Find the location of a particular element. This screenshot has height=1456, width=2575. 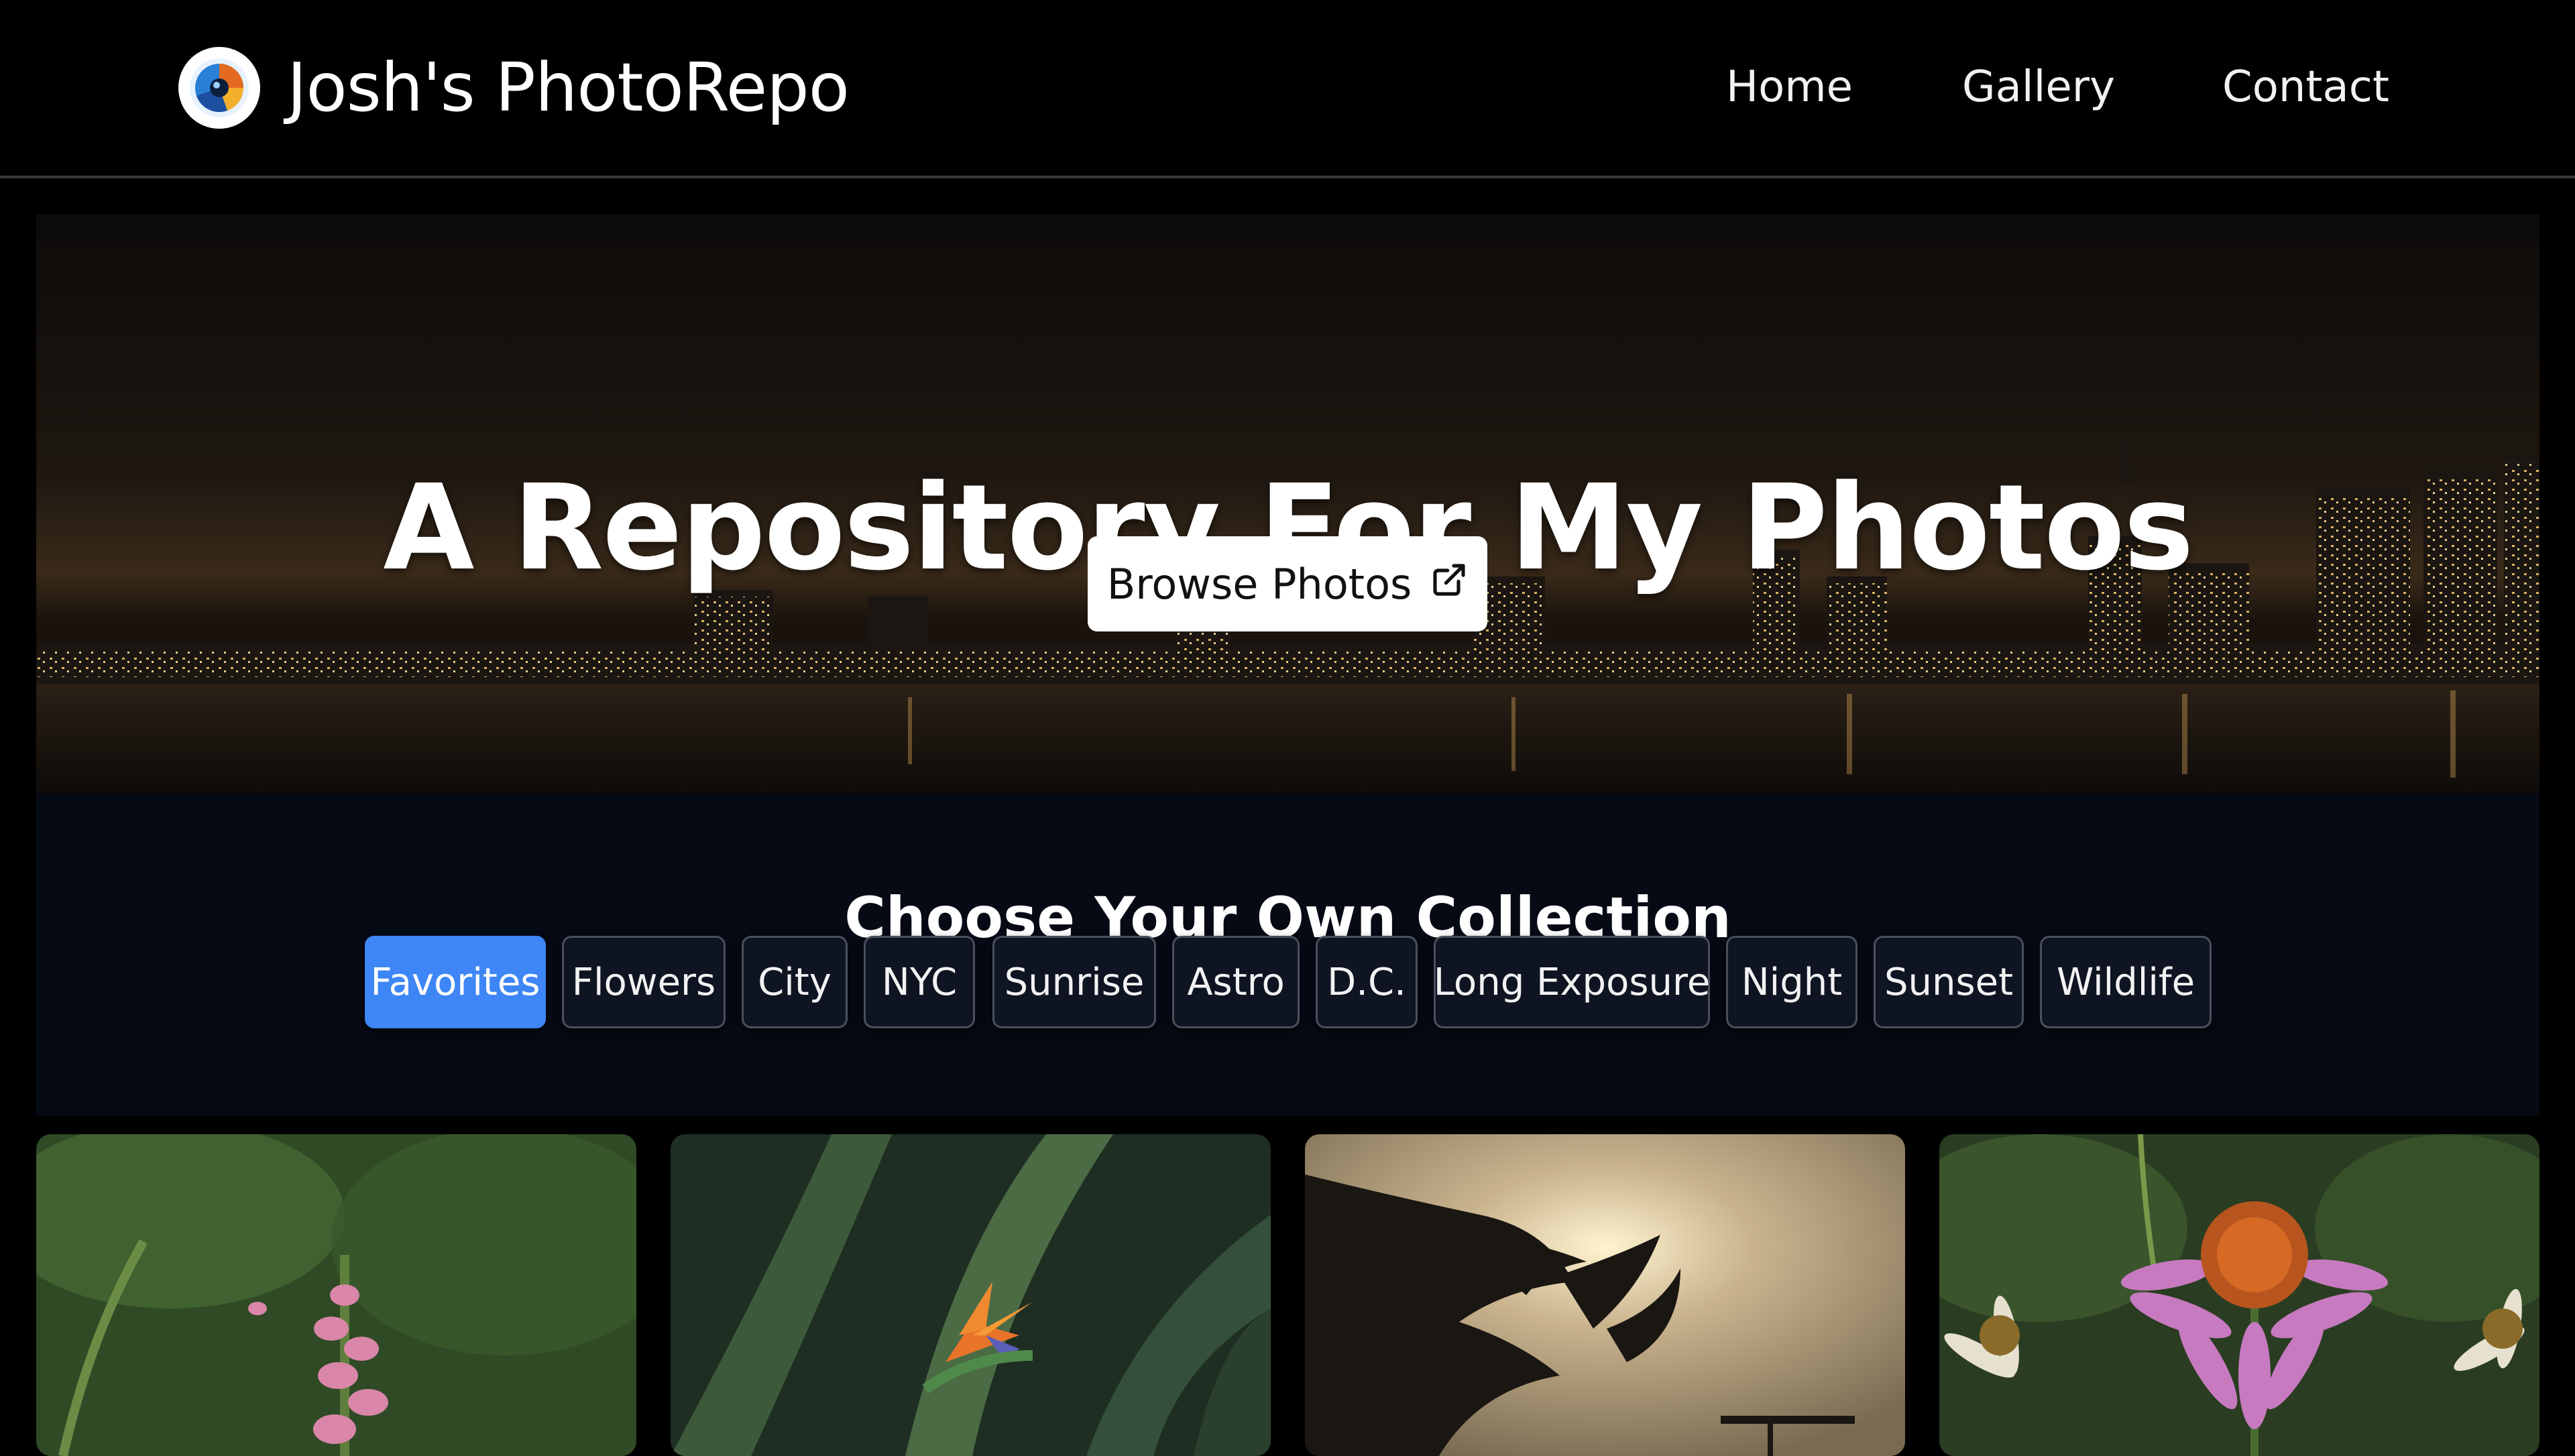

chip-sunrise: Sunrise is located at coordinates (1074, 982).